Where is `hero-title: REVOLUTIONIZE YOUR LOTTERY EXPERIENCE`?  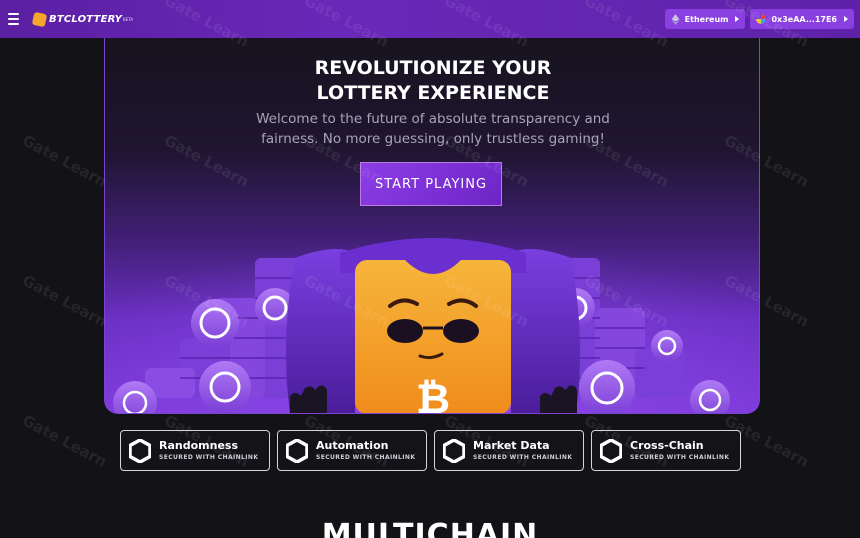
hero-title: REVOLUTIONIZE YOUR LOTTERY EXPERIENCE is located at coordinates (432, 81).